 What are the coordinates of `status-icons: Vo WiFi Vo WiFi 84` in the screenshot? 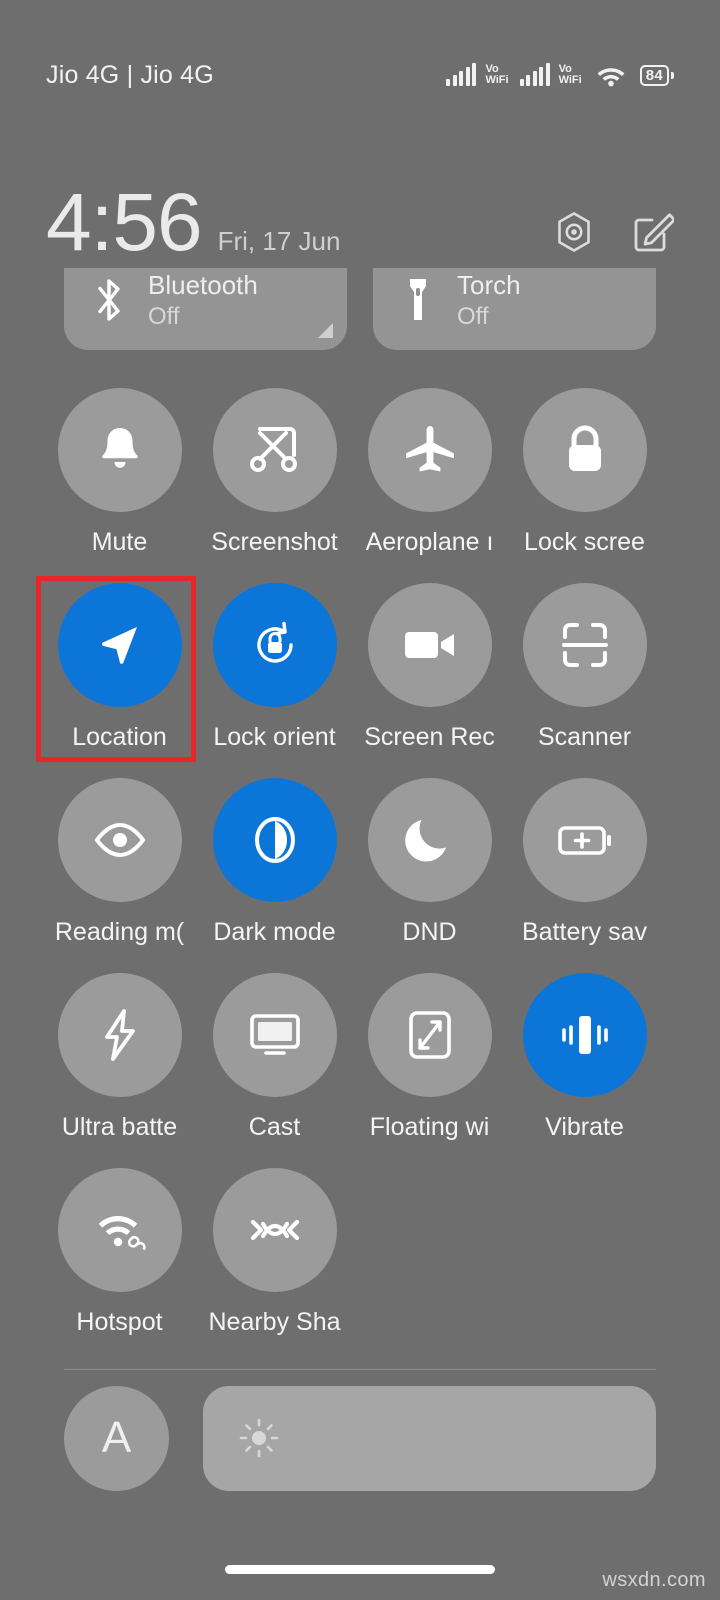 It's located at (560, 75).